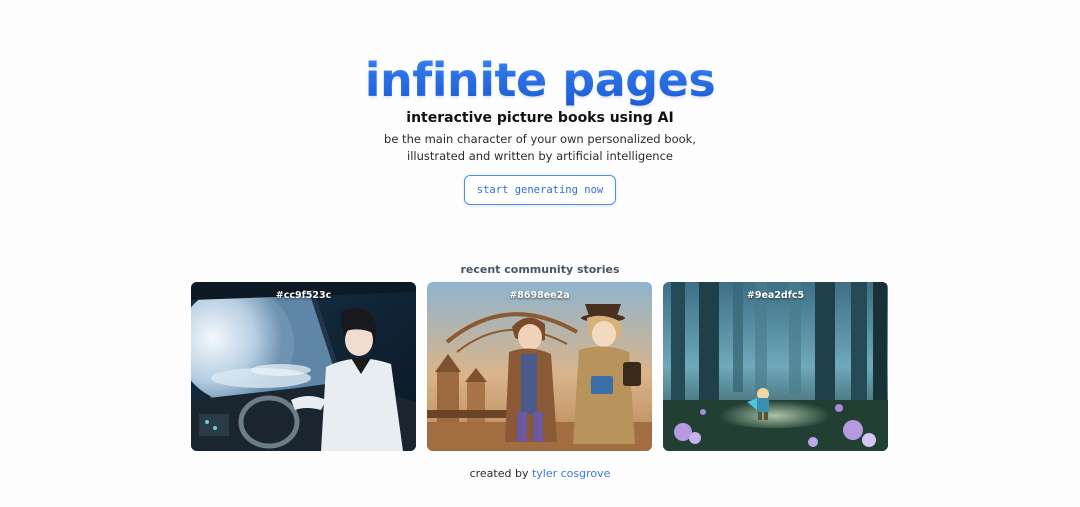  I want to click on story-id: #cc9f523c, so click(303, 295).